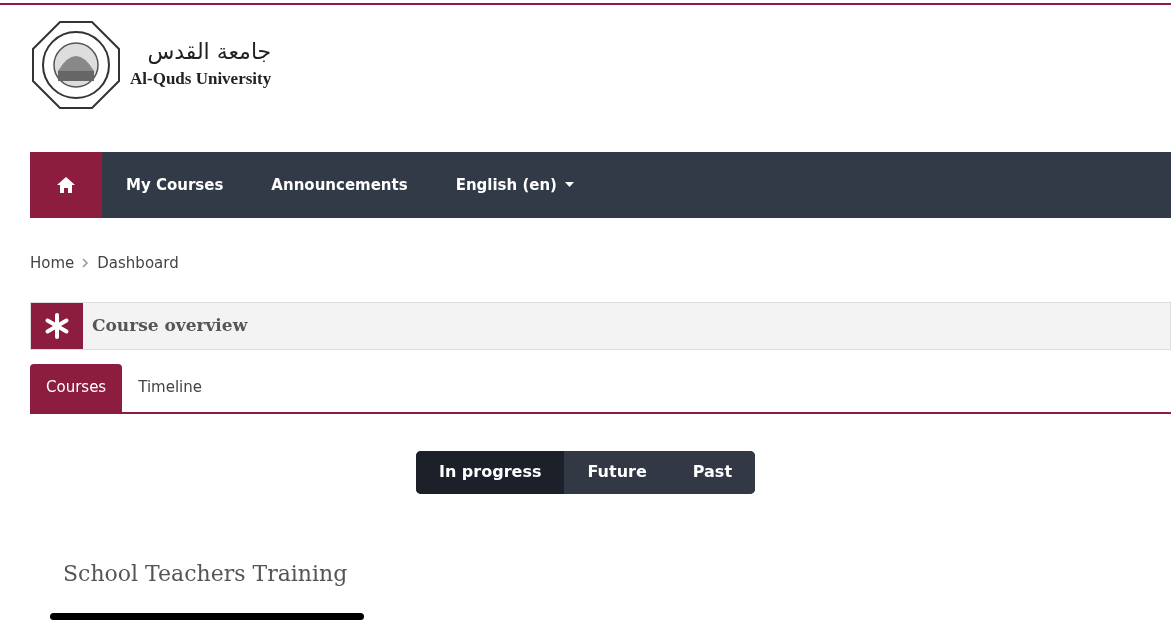  I want to click on language-menu: English (en), so click(514, 185).